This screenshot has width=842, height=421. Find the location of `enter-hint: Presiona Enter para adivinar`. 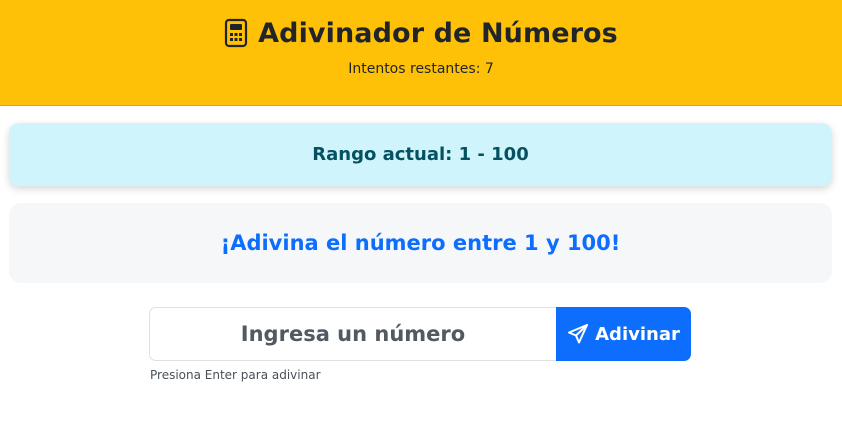

enter-hint: Presiona Enter para adivinar is located at coordinates (235, 375).